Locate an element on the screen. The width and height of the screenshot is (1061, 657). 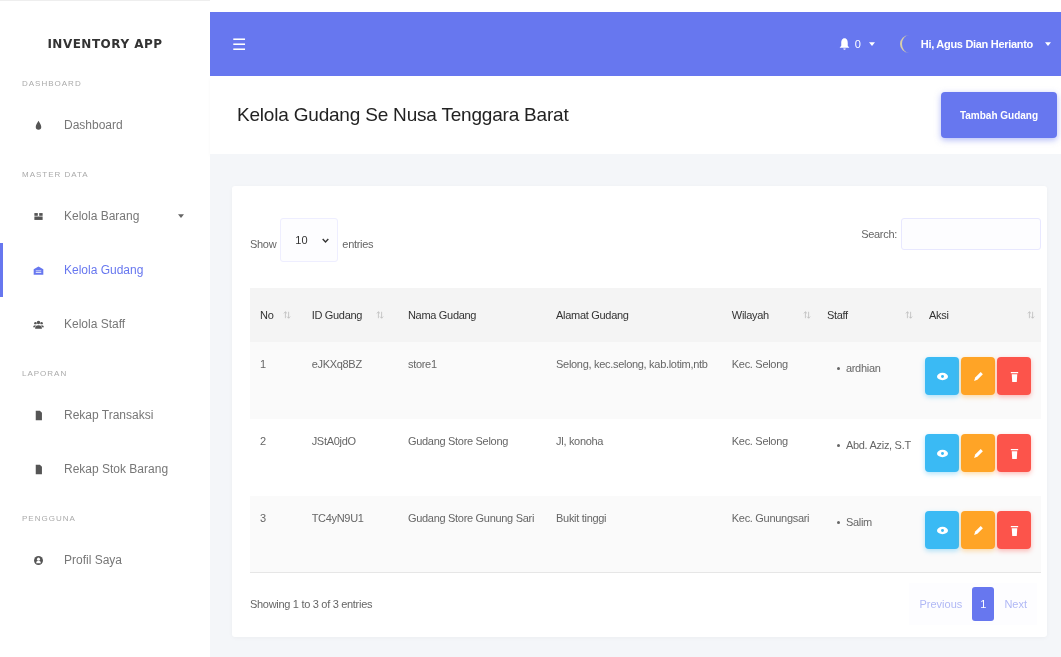
sidebar-section-heading: LAPORAN is located at coordinates (45, 373).